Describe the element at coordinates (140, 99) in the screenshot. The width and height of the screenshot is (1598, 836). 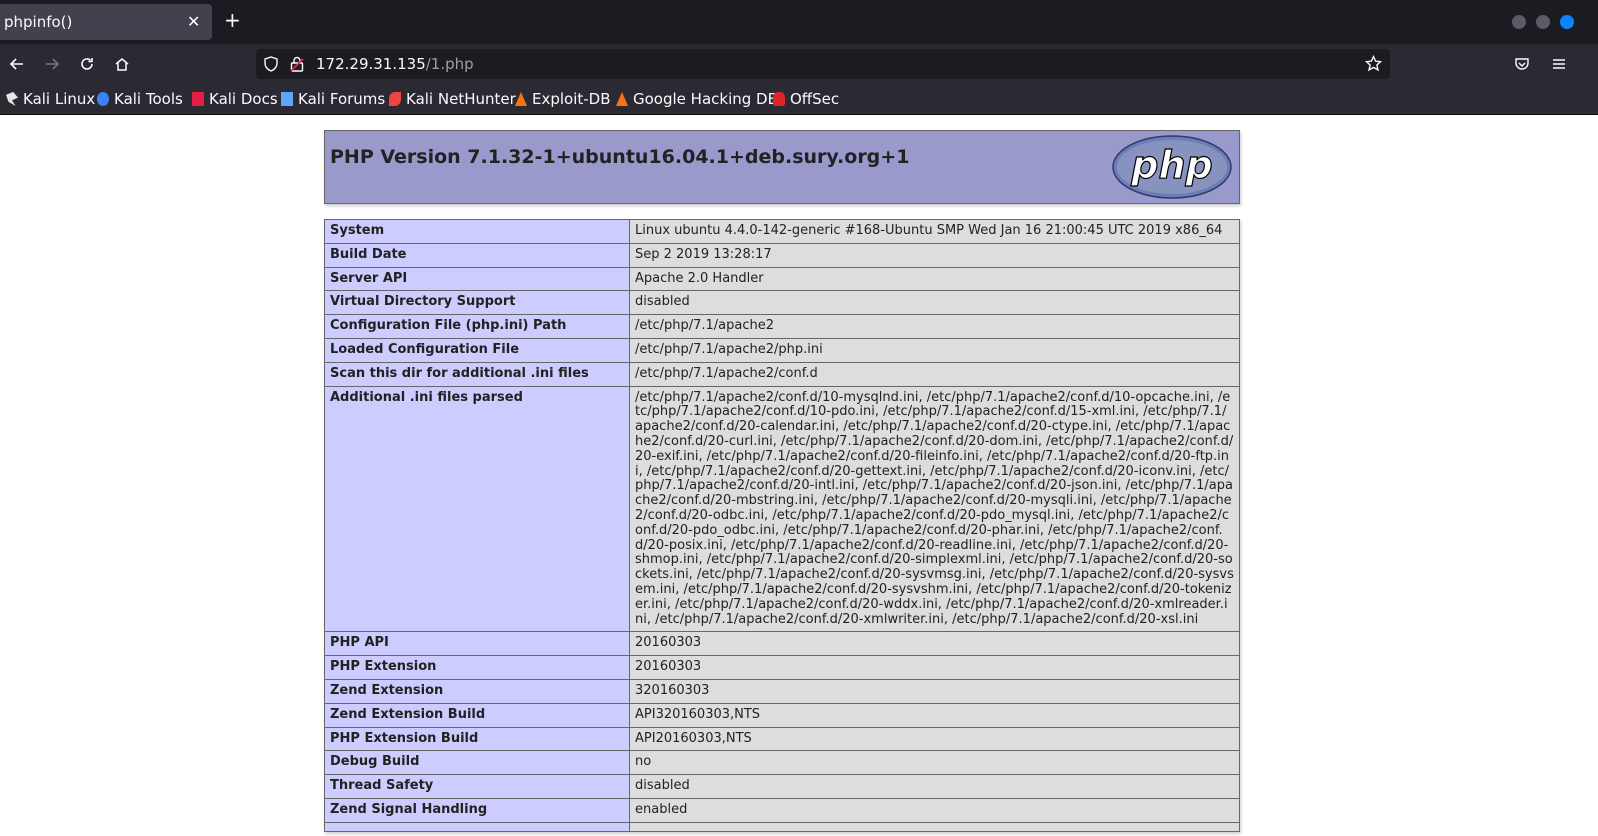
I see `bookmark-kali-tools: Kali Tools` at that location.